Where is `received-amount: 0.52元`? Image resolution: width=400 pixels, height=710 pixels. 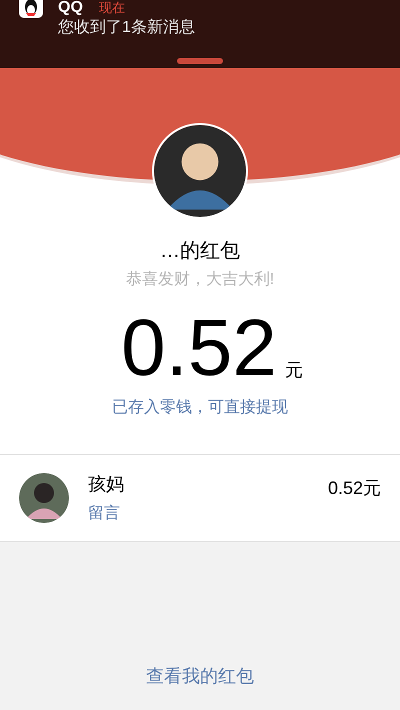
received-amount: 0.52元 is located at coordinates (354, 488).